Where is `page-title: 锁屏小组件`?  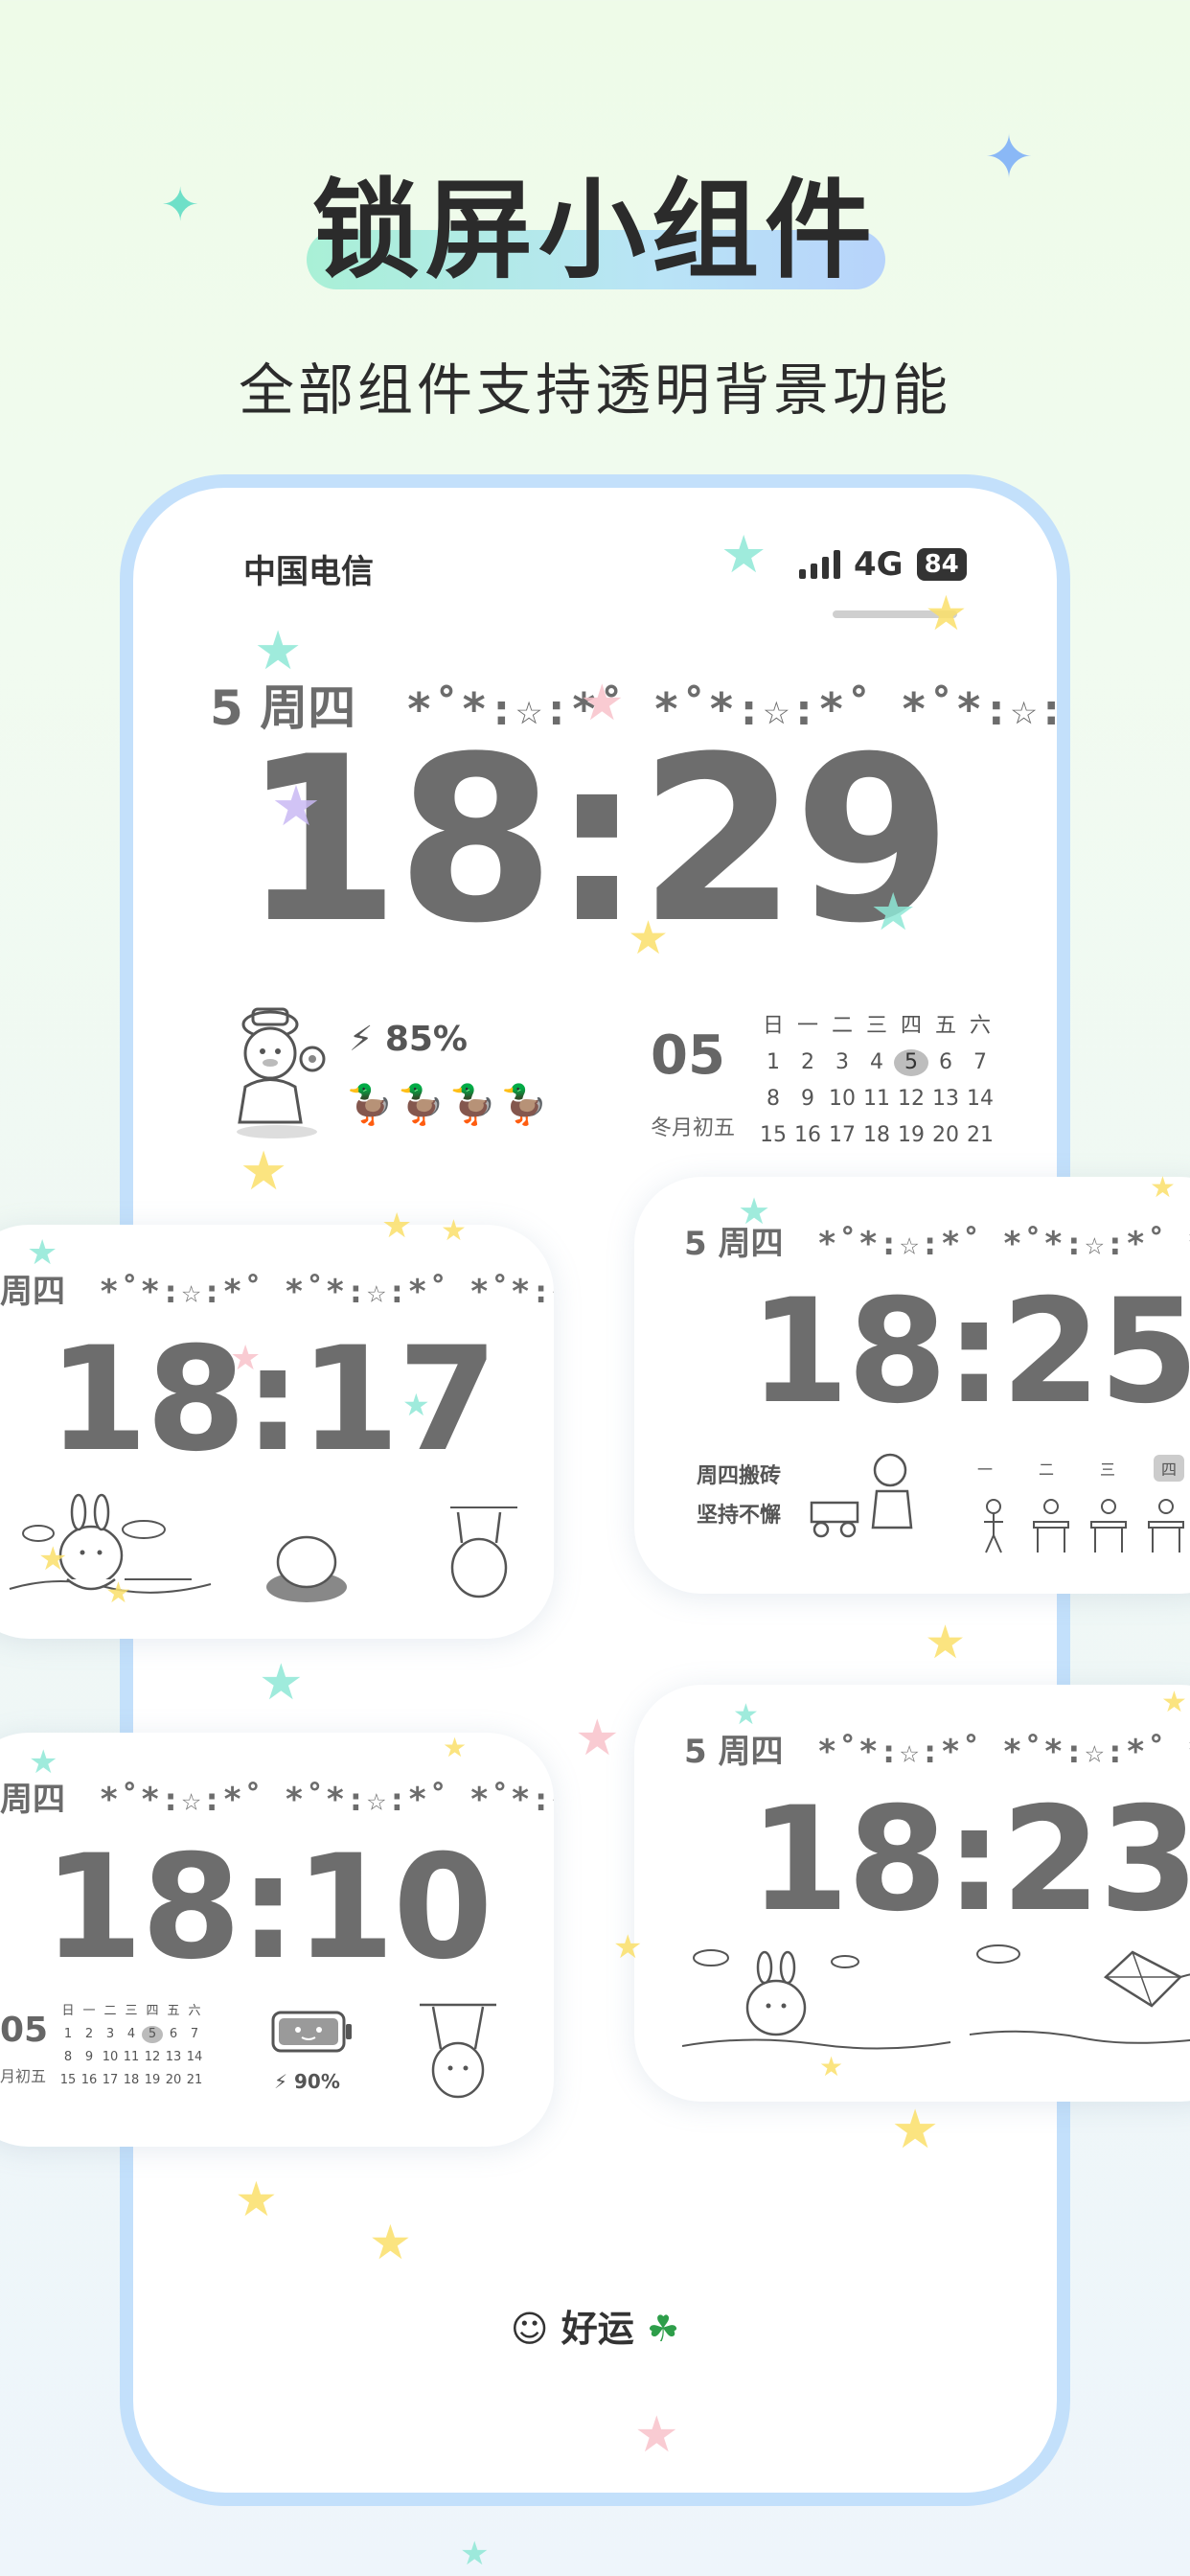 page-title: 锁屏小组件 is located at coordinates (595, 231).